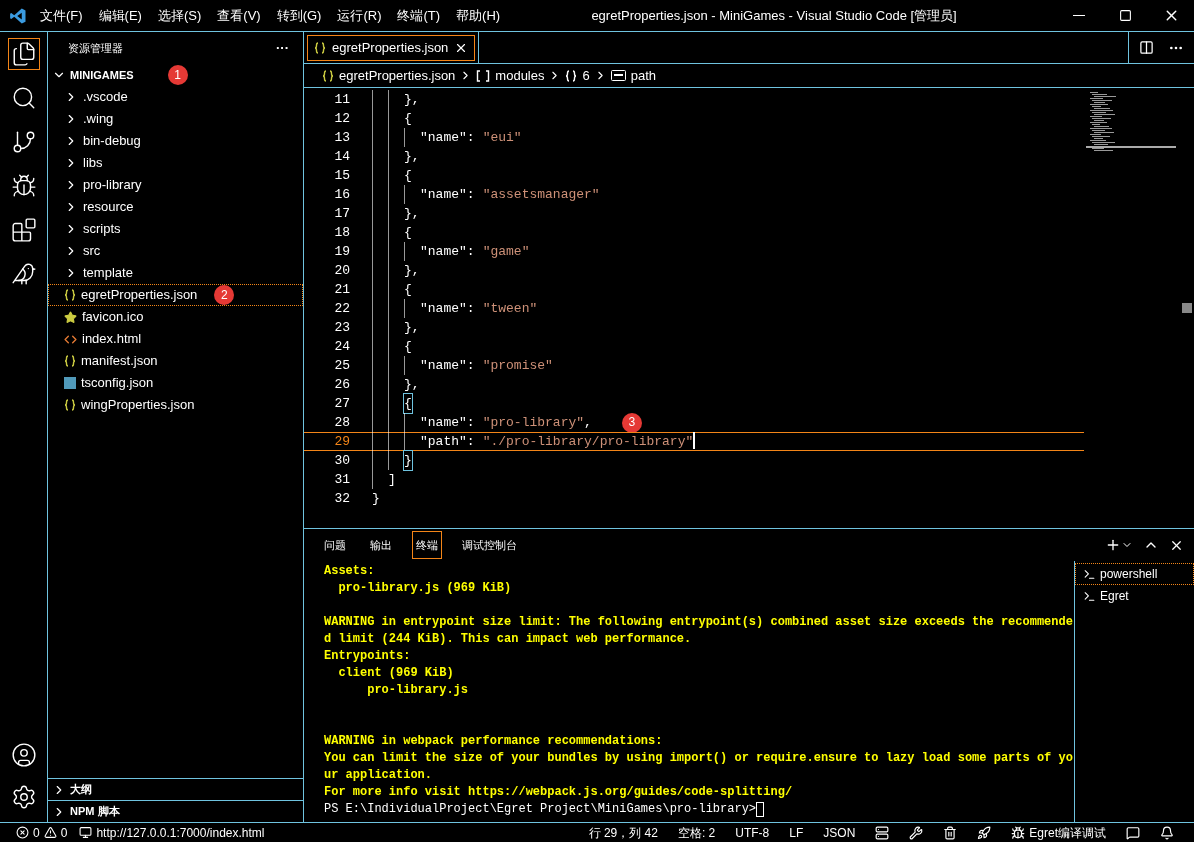 The image size is (1194, 842). Describe the element at coordinates (81, 789) in the screenshot. I see `section-header: 大纲` at that location.